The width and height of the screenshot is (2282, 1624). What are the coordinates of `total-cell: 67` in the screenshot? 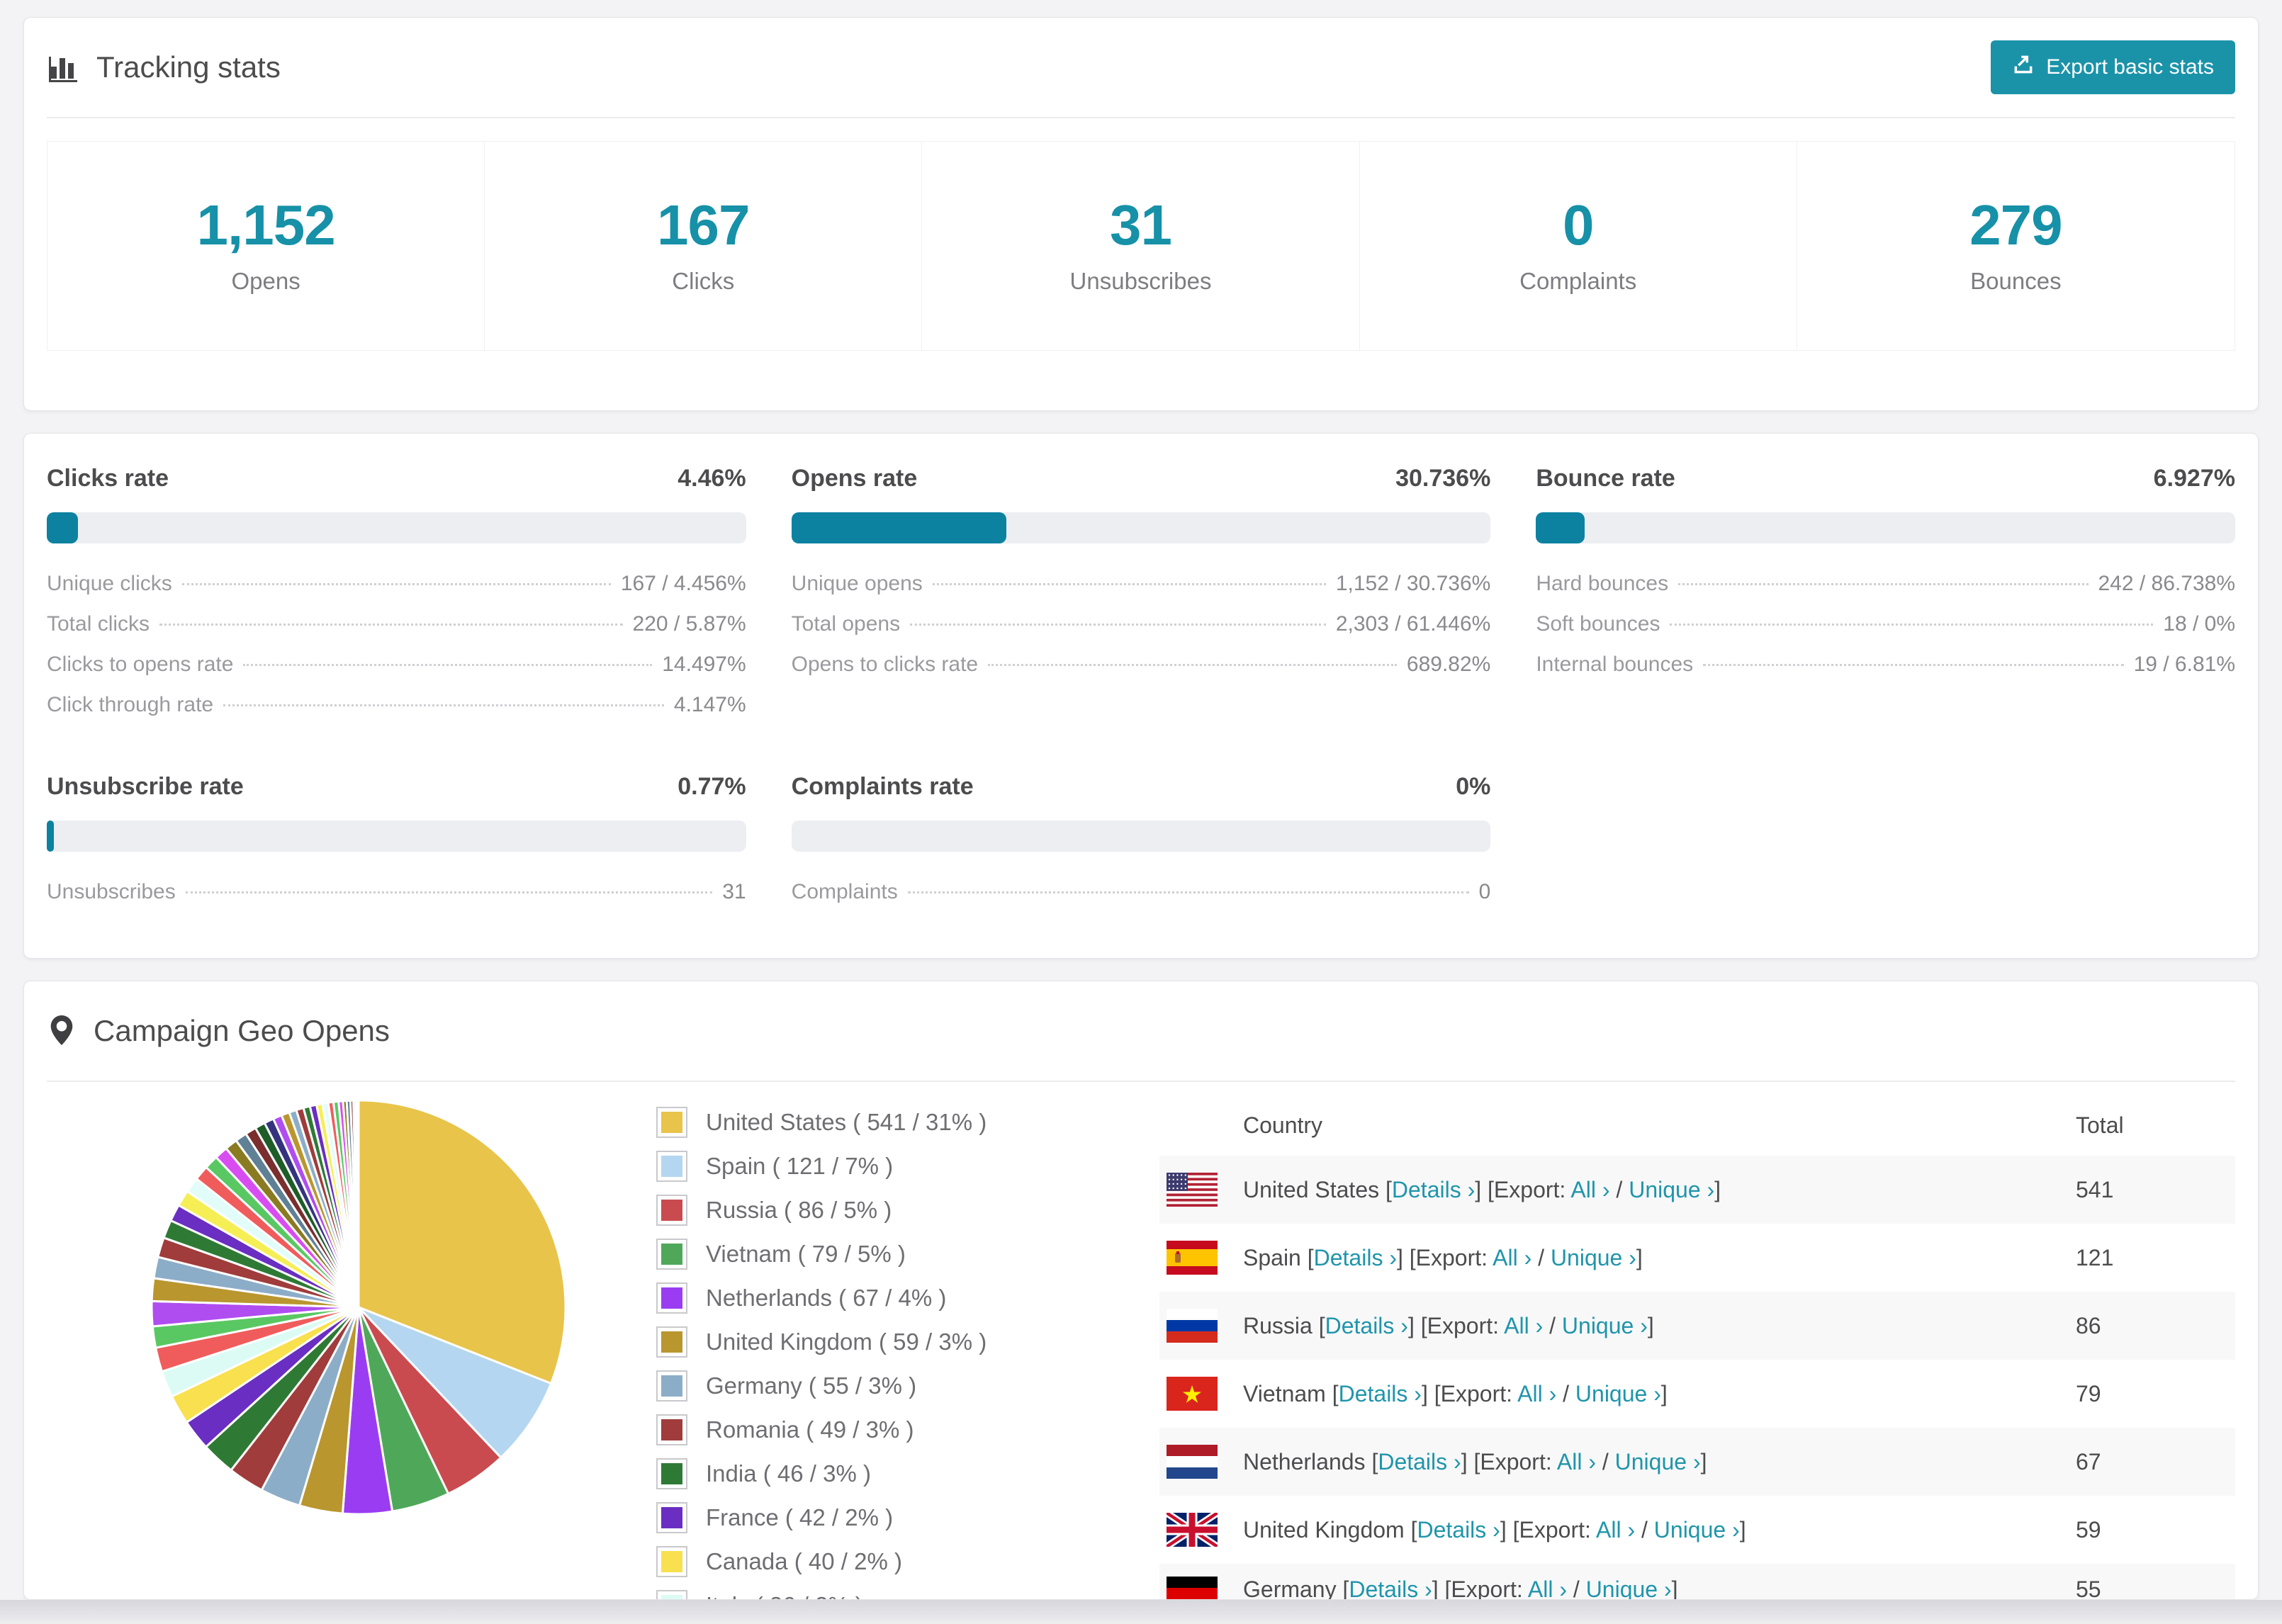 It's located at (2089, 1461).